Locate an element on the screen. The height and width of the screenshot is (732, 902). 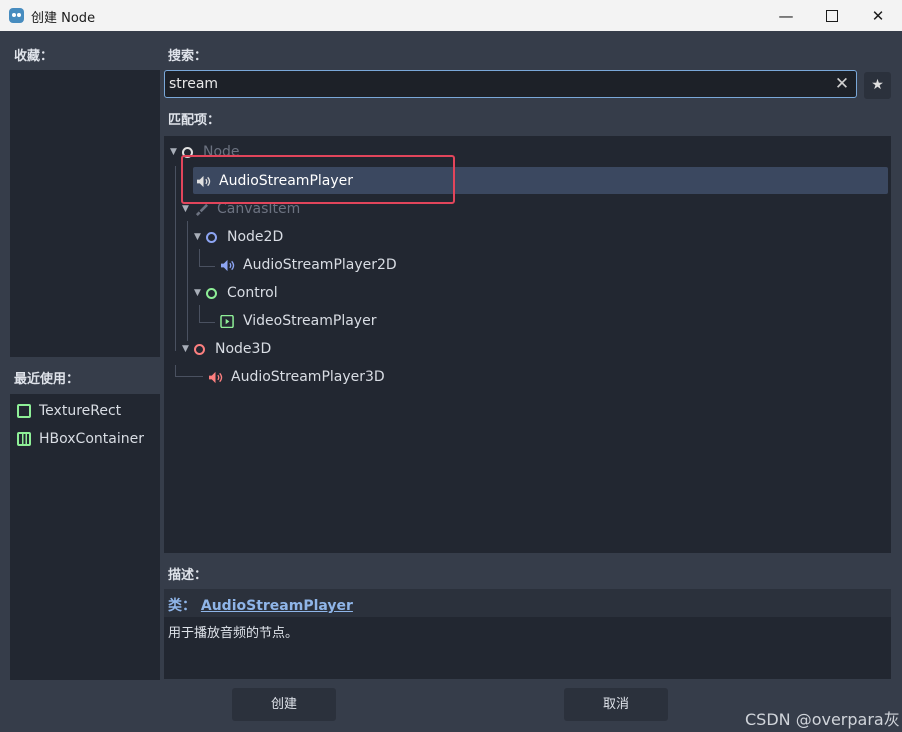
tree-item-audiostreamplayer2d: AudioStreamPlayer2D is located at coordinates (308, 265).